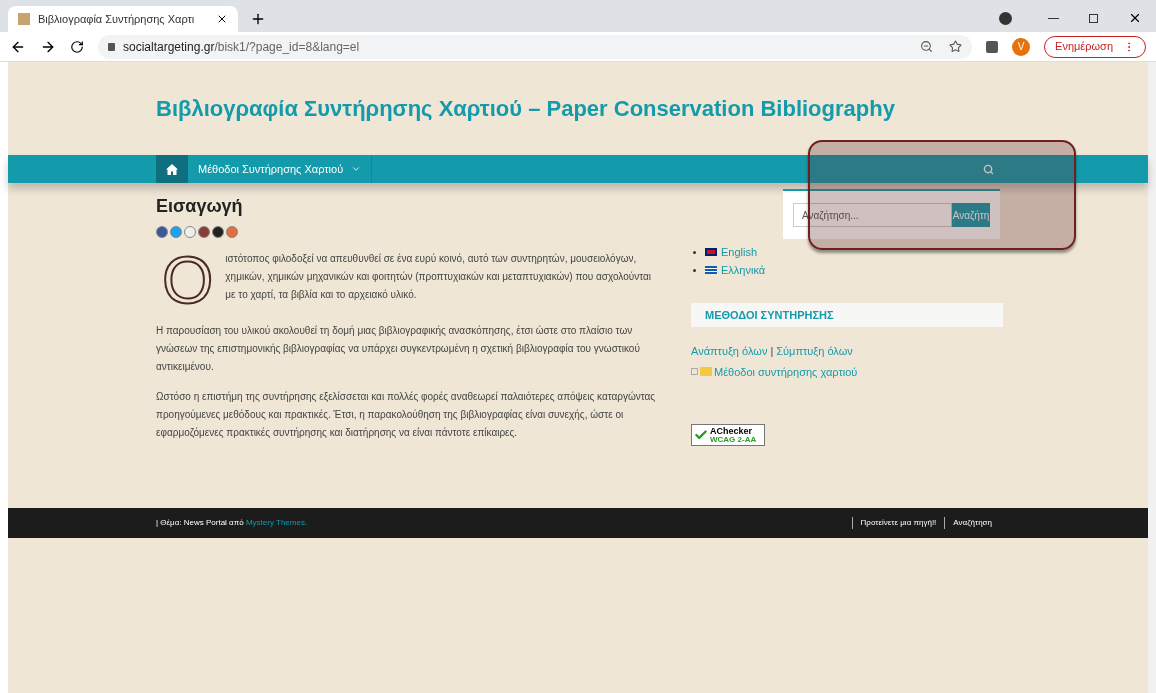 This screenshot has width=1156, height=693. I want to click on scrollbar, so click(1152, 377).